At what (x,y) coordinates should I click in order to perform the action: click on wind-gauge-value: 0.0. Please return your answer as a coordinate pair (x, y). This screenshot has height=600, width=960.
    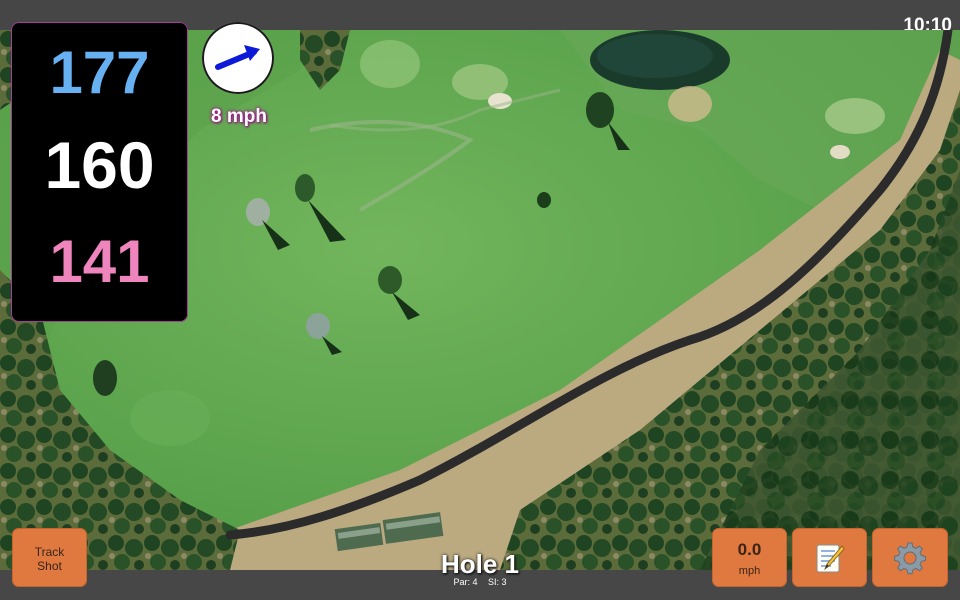
    Looking at the image, I should click on (749, 549).